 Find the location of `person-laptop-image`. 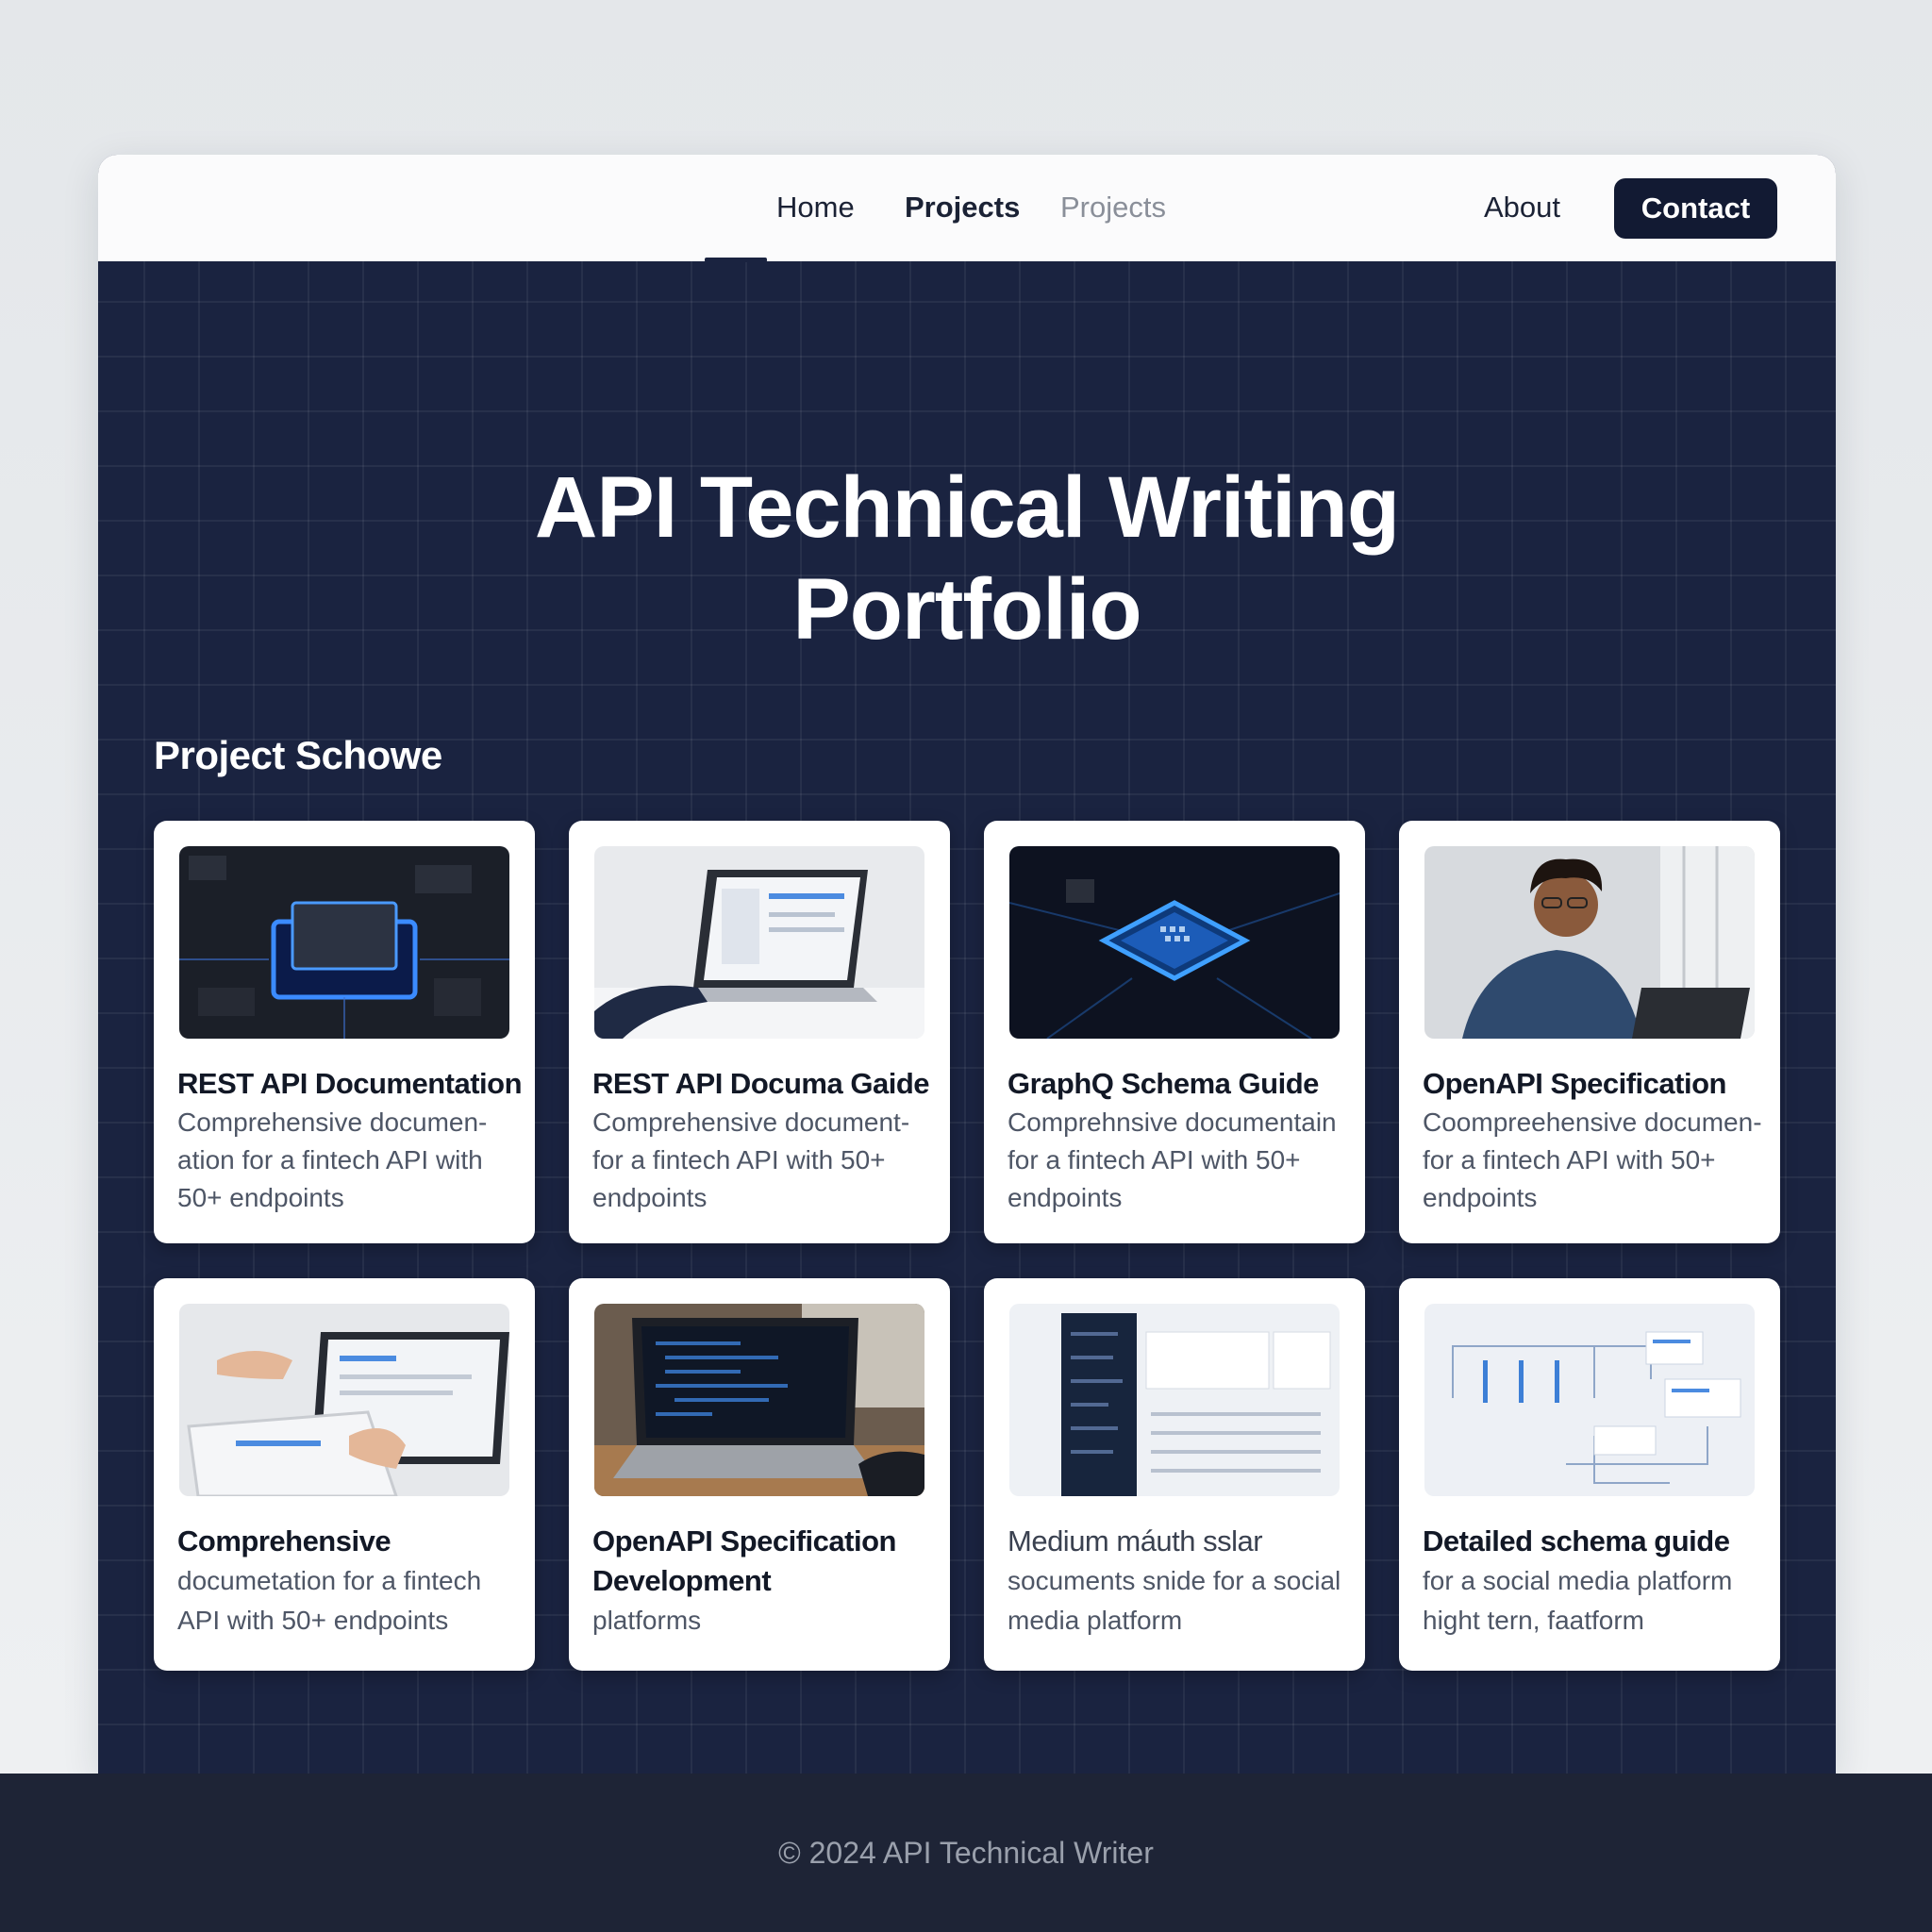

person-laptop-image is located at coordinates (1589, 942).